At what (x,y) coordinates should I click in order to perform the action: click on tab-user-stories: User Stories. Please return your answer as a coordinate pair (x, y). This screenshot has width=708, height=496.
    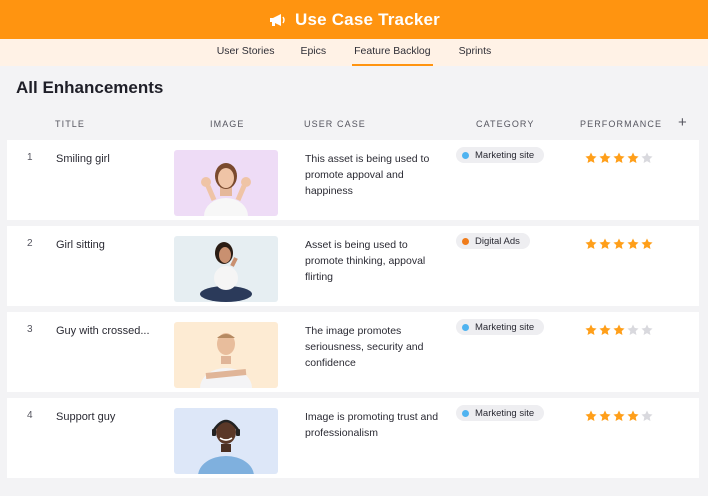
    Looking at the image, I should click on (246, 52).